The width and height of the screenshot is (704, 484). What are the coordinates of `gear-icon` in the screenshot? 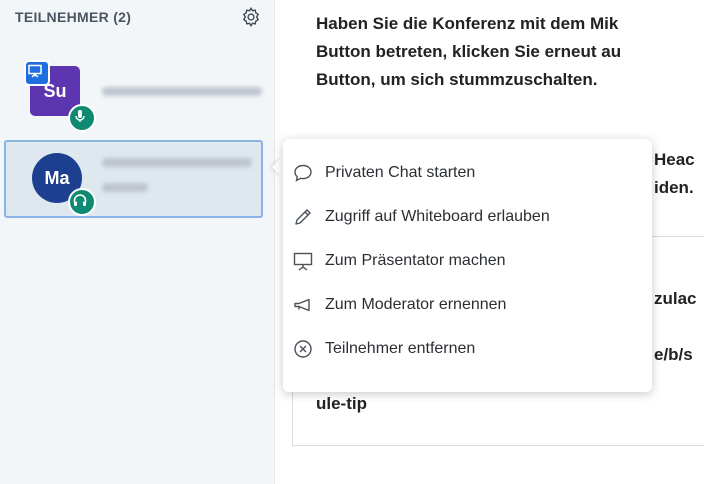 It's located at (251, 17).